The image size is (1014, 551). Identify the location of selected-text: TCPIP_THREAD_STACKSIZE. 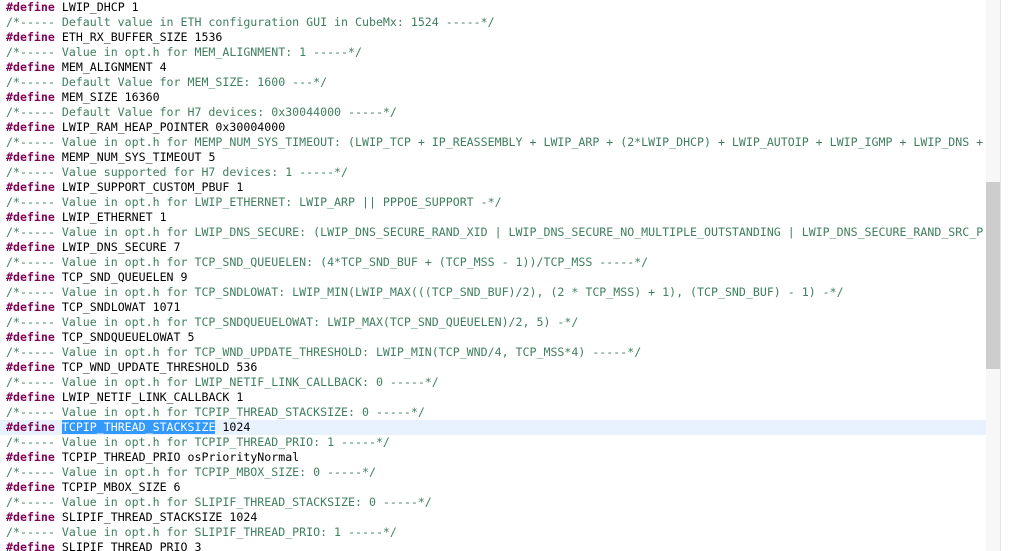
(138, 427).